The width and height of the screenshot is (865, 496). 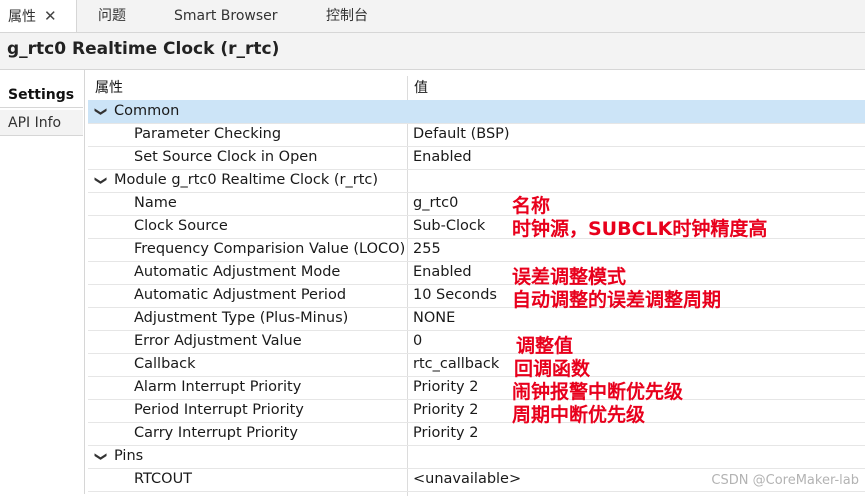 What do you see at coordinates (165, 364) in the screenshot?
I see `property-name: Callback` at bounding box center [165, 364].